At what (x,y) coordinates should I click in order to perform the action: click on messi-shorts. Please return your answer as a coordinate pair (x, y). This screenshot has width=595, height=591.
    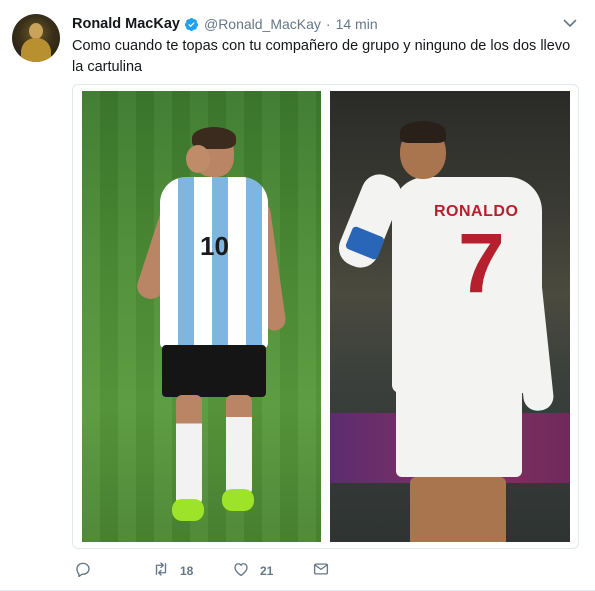
    Looking at the image, I should click on (214, 371).